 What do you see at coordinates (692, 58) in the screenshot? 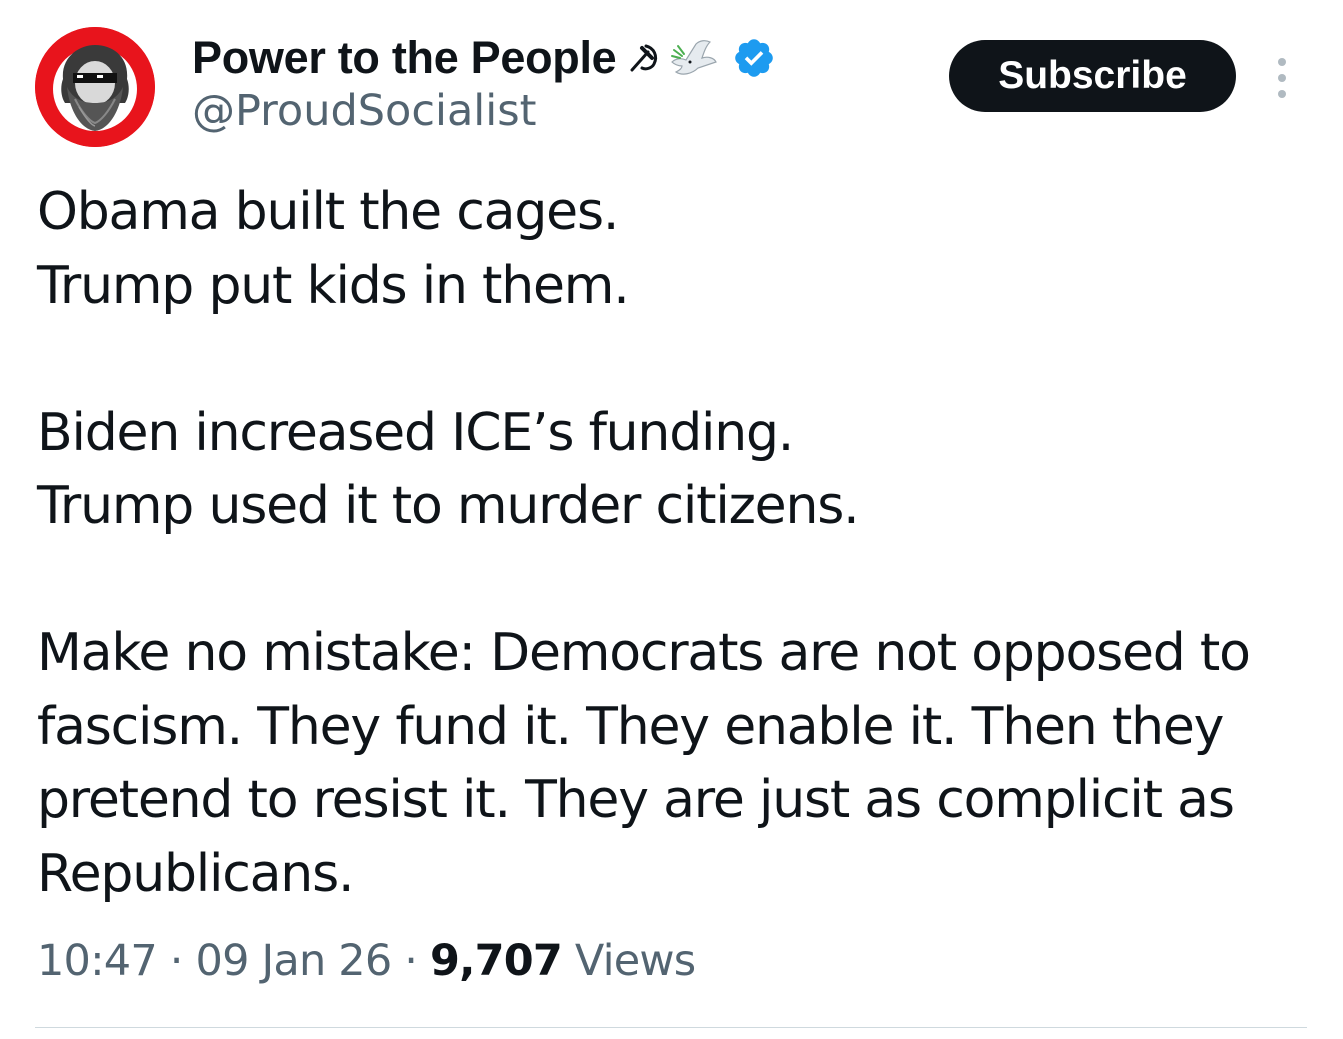
I see `dove-icon` at bounding box center [692, 58].